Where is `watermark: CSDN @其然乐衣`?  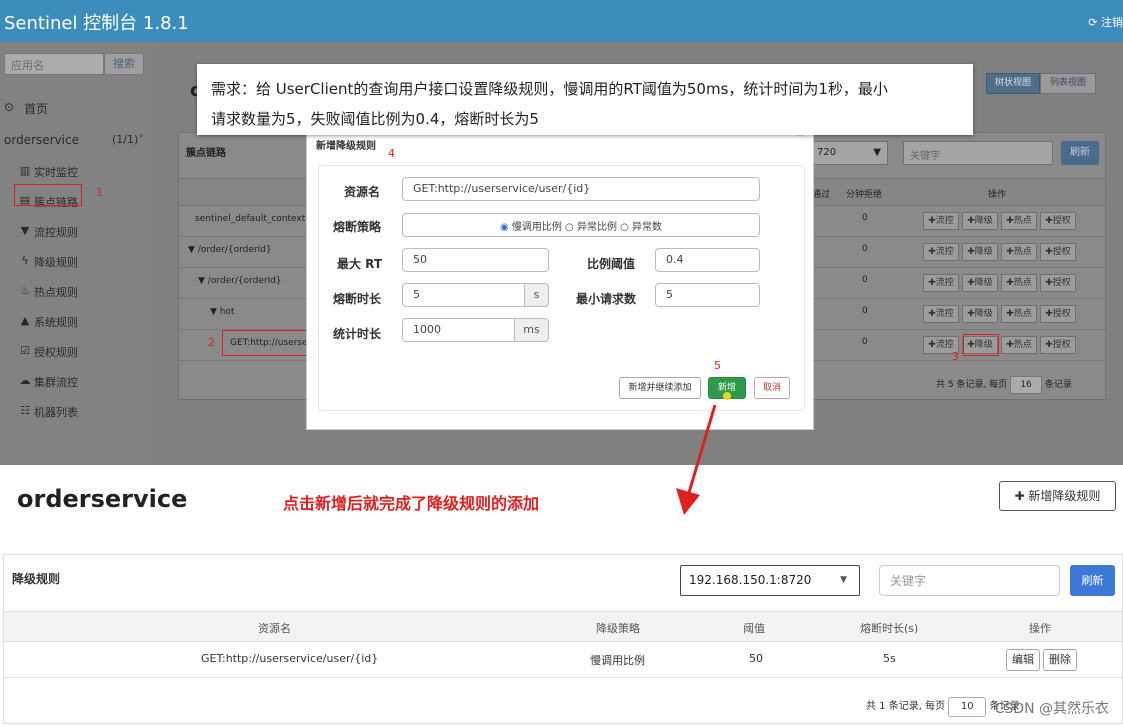 watermark: CSDN @其然乐衣 is located at coordinates (1051, 709).